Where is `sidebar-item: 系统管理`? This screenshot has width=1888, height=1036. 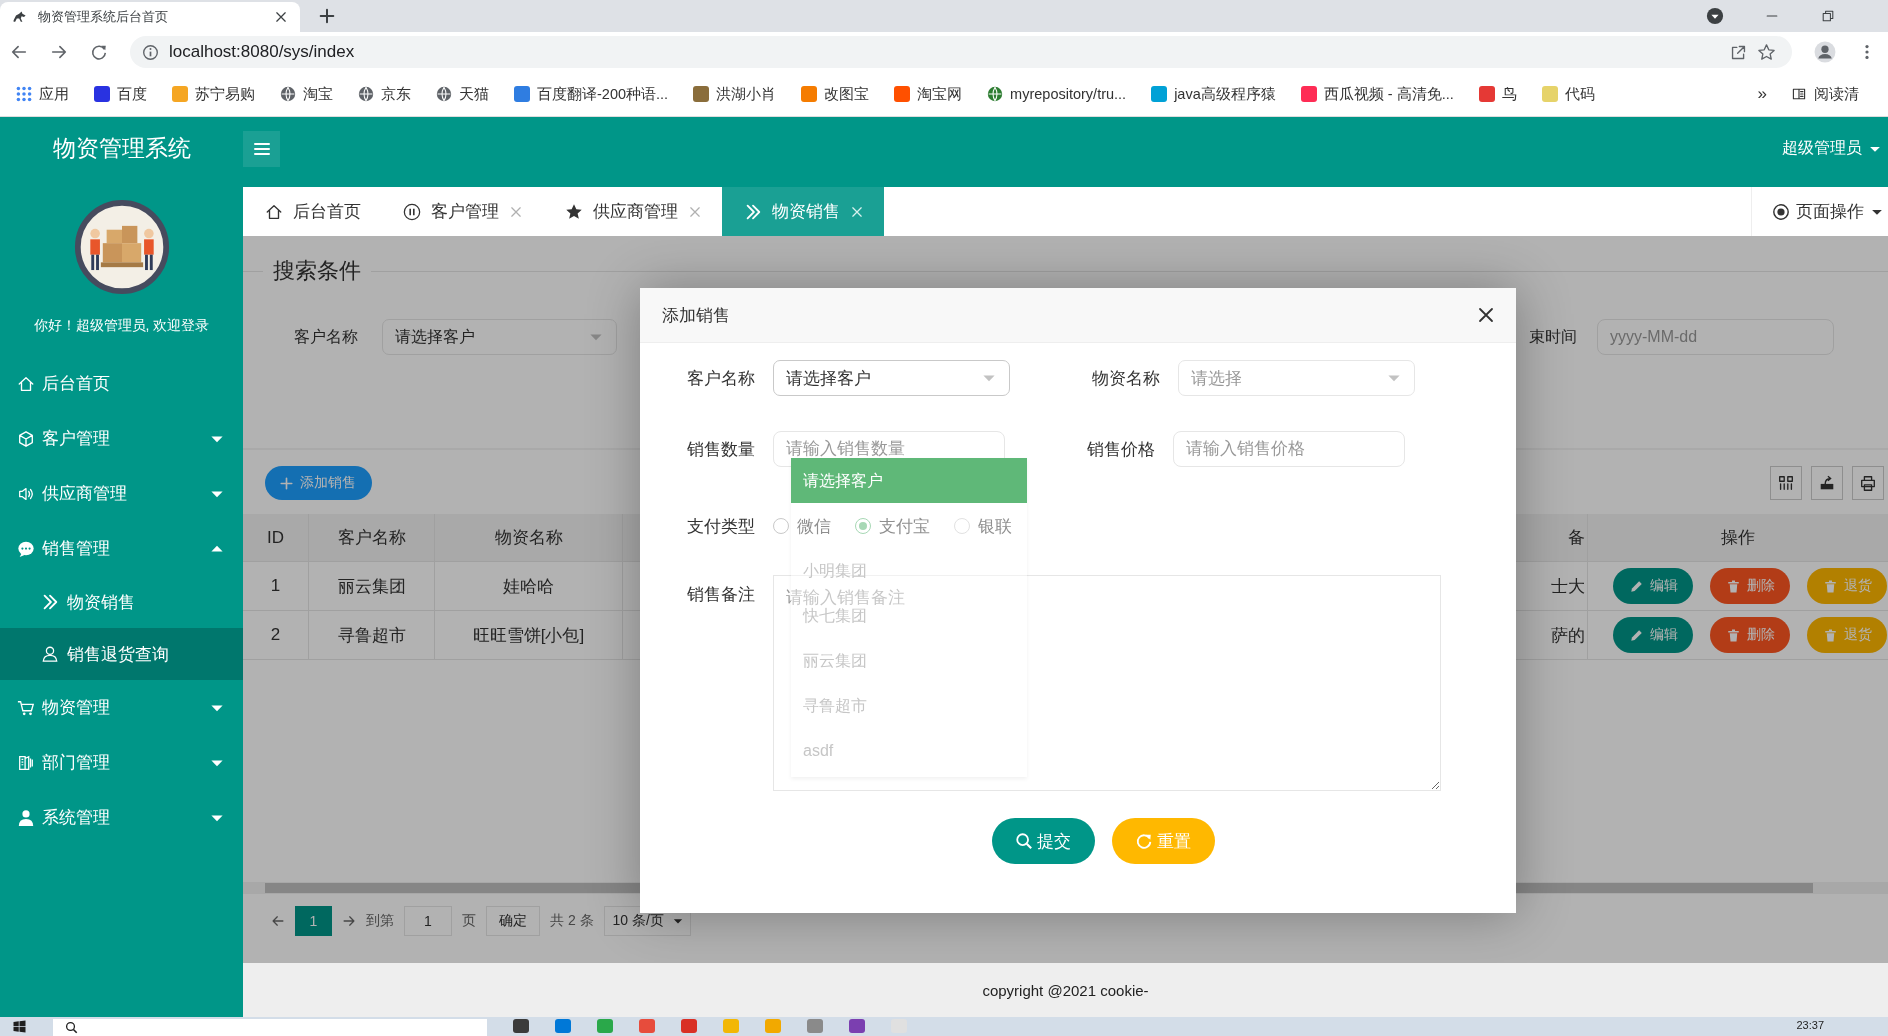
sidebar-item: 系统管理 is located at coordinates (121, 817).